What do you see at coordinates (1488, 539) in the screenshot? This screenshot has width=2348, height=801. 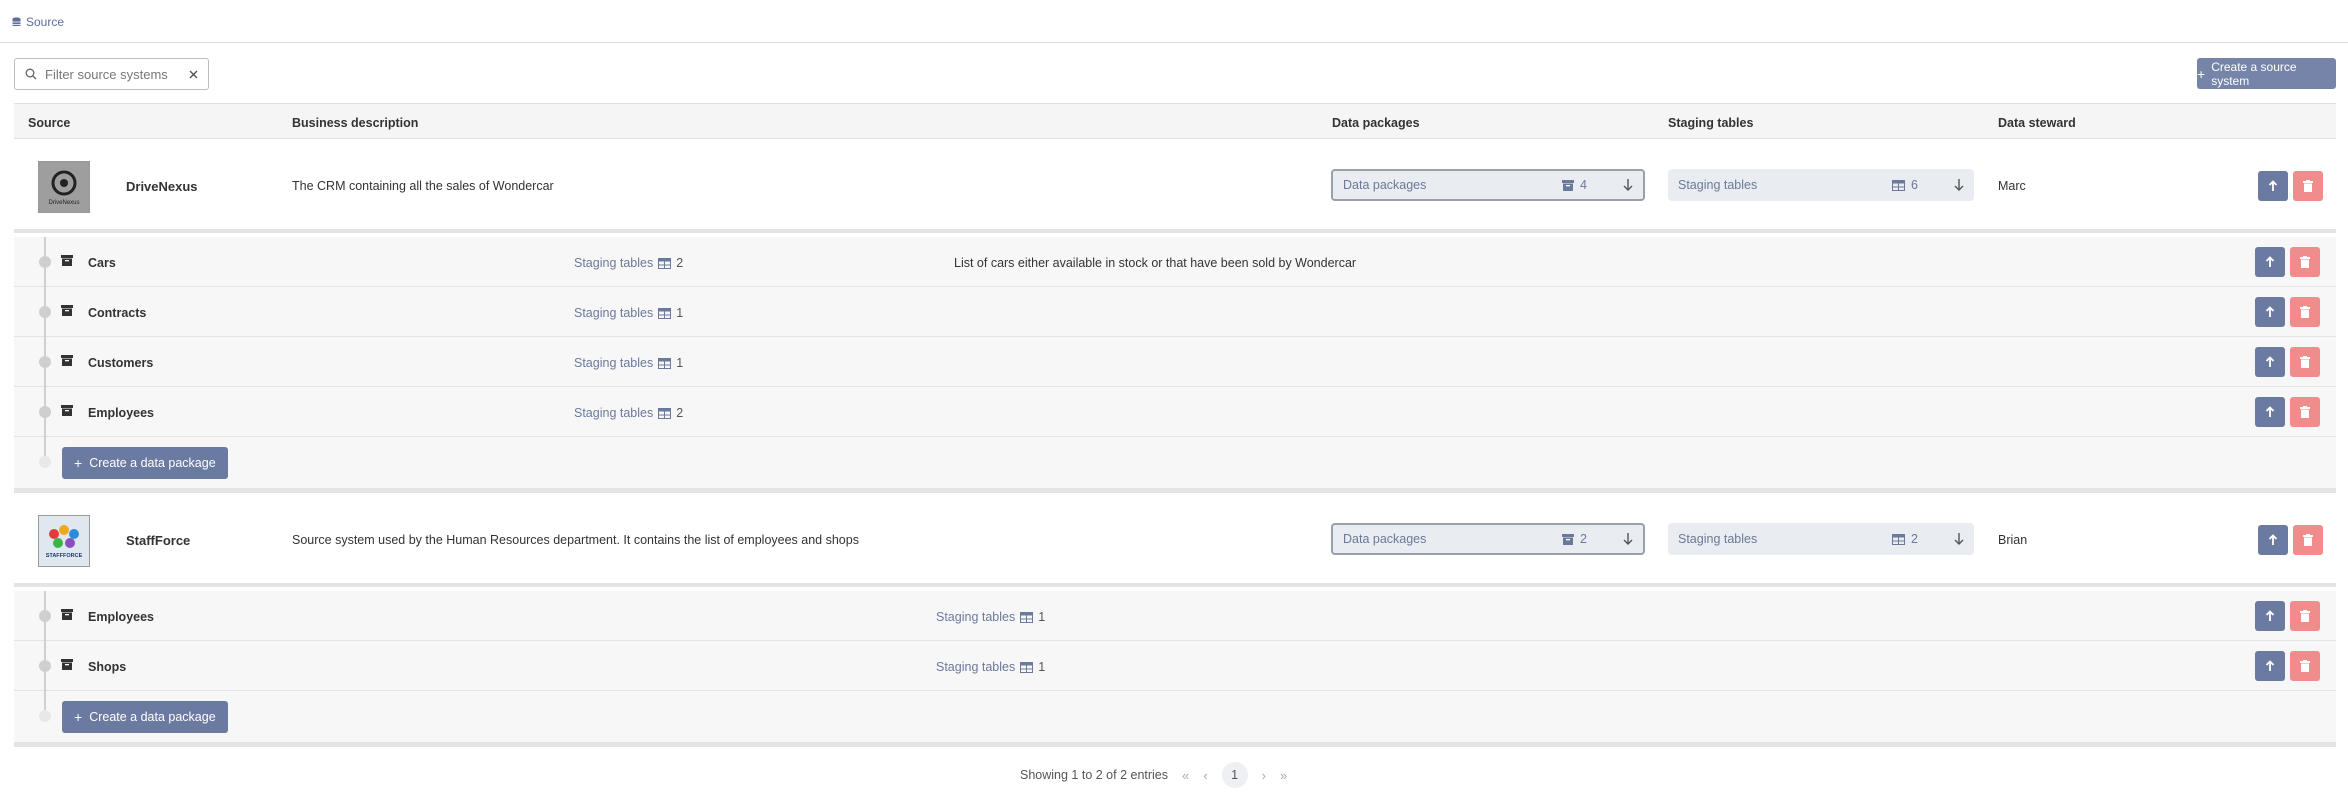 I see `data-packages-dropdown: Data packages 2` at bounding box center [1488, 539].